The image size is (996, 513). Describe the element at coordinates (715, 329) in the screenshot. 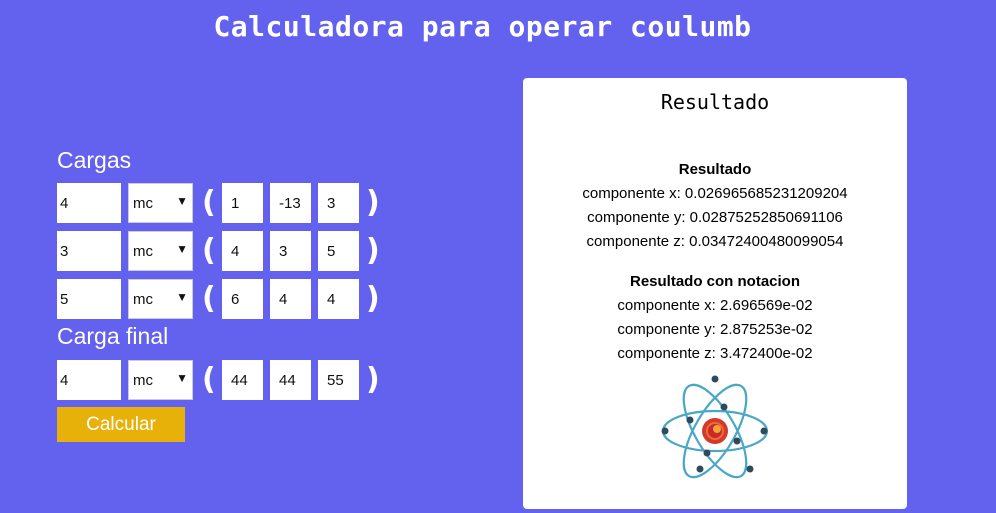

I see `notation-component-y: componente y: 2.875253e-02` at that location.